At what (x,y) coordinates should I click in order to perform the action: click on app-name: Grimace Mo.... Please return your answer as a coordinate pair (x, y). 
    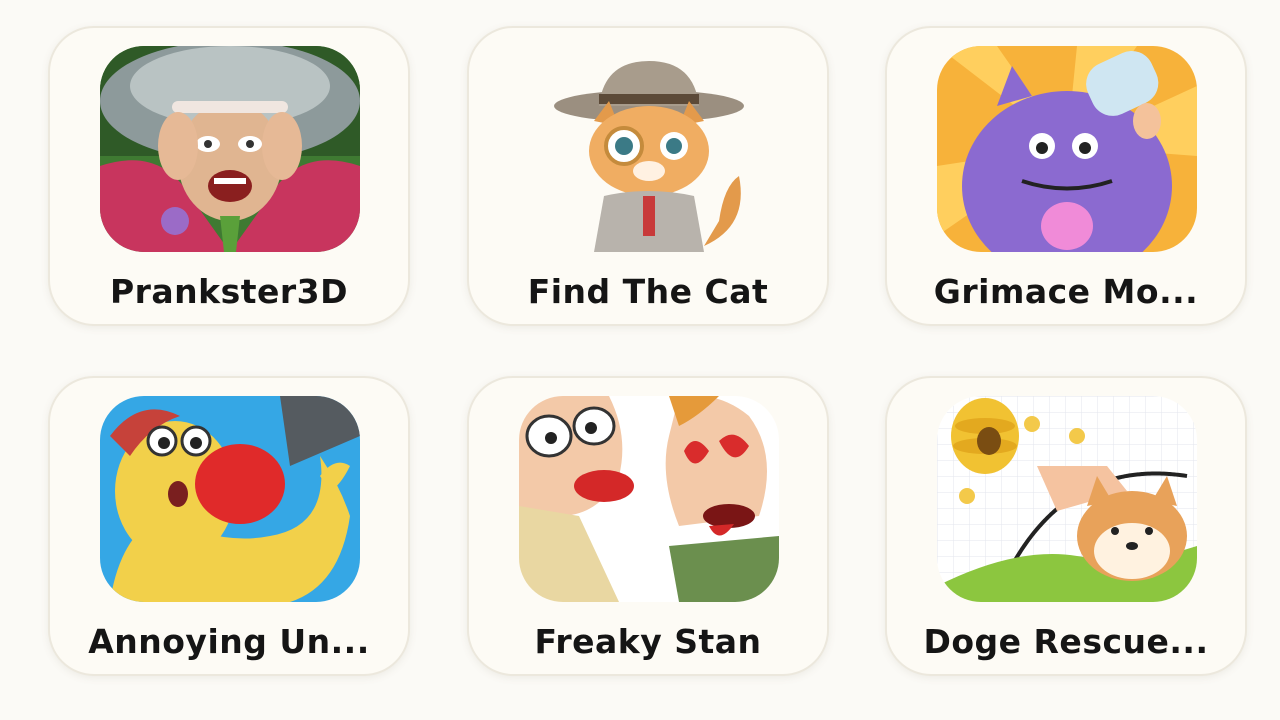
    Looking at the image, I should click on (1066, 291).